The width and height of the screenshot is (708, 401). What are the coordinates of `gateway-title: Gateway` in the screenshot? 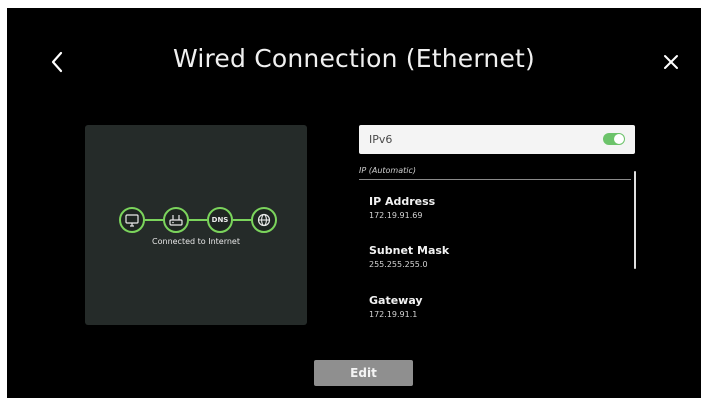 It's located at (396, 300).